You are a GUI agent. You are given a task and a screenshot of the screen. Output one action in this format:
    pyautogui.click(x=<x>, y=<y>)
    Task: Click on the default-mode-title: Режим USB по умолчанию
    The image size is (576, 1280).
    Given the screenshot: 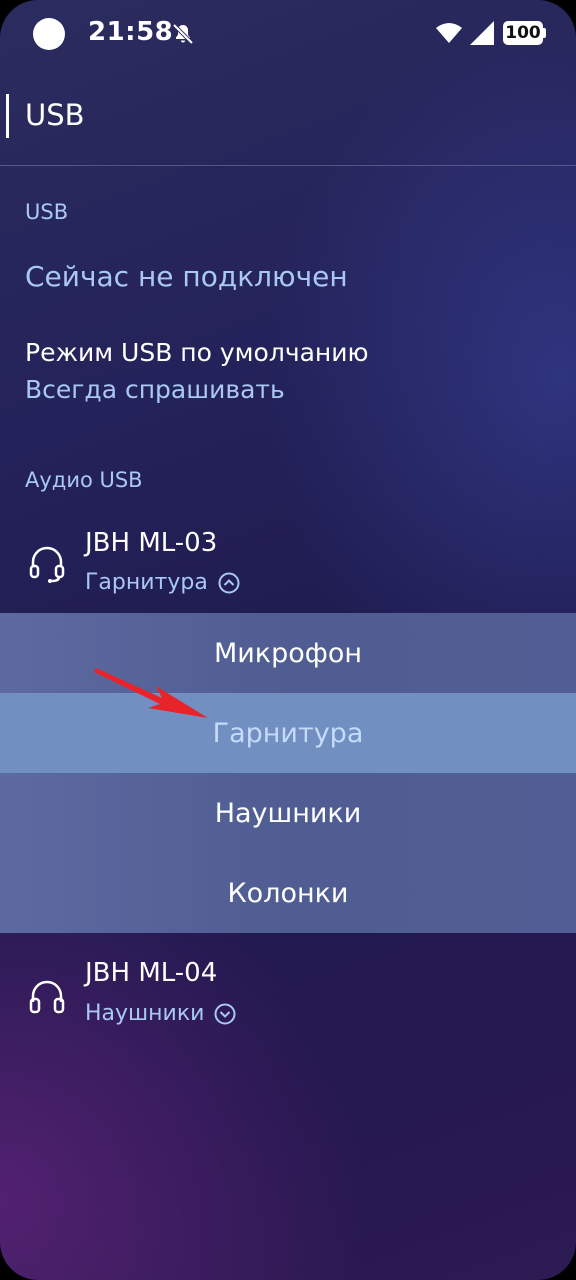 What is the action you would take?
    pyautogui.click(x=197, y=352)
    